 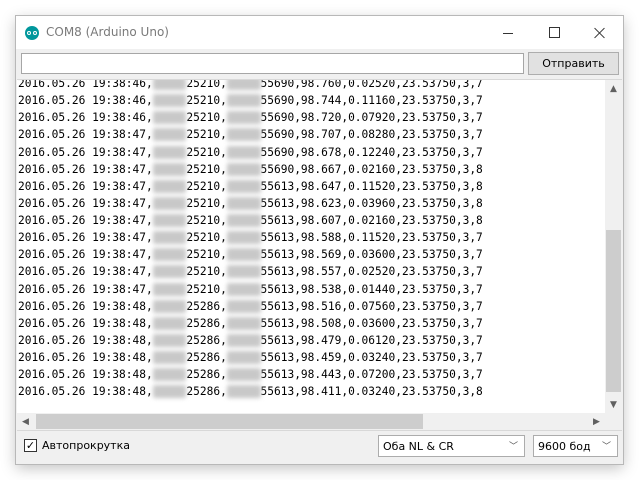 I want to click on log-field: 55613,98.516,0.07560,23.53750,3,7, so click(x=371, y=306).